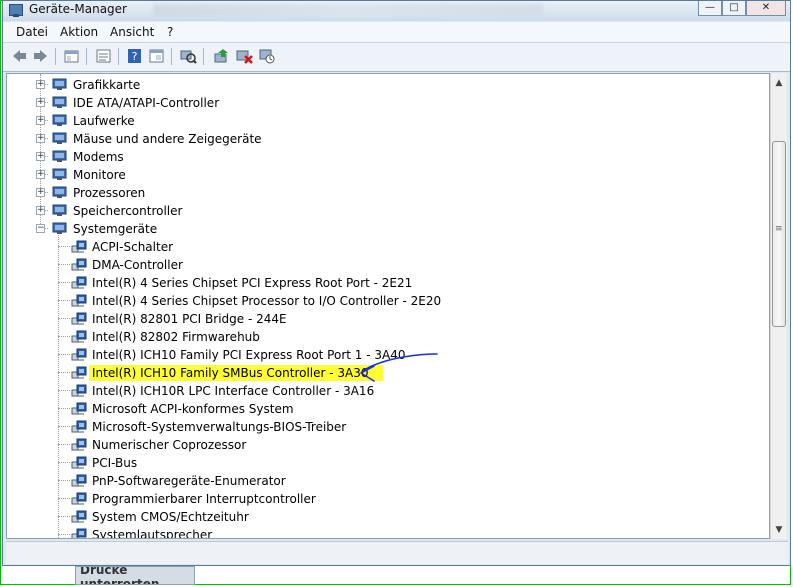 This screenshot has width=793, height=587. What do you see at coordinates (377, 193) in the screenshot?
I see `tree-category-prozessoren: + Prozessoren` at bounding box center [377, 193].